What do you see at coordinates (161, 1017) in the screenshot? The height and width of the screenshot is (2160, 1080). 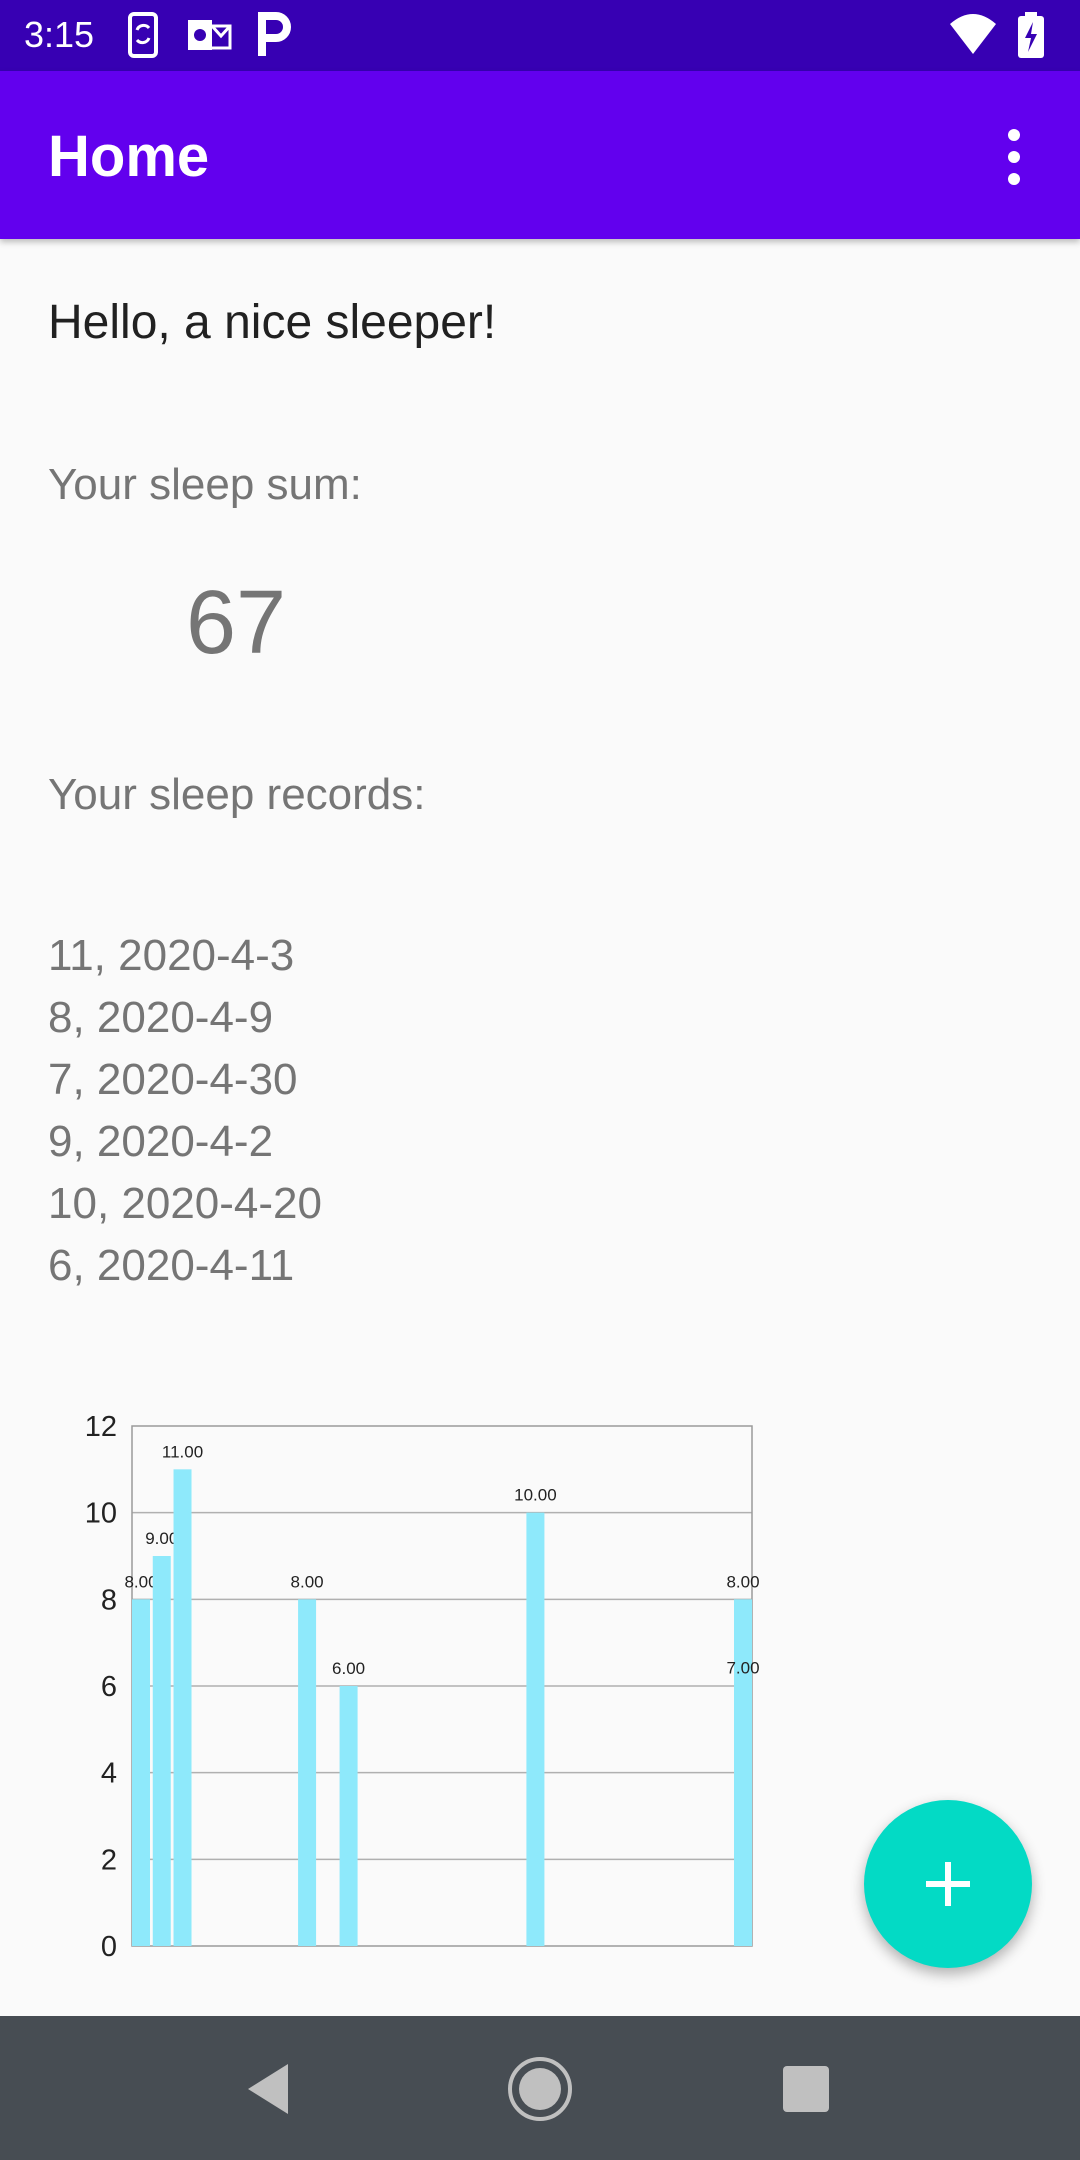 I see `list-item: 8, 2020-4-9` at bounding box center [161, 1017].